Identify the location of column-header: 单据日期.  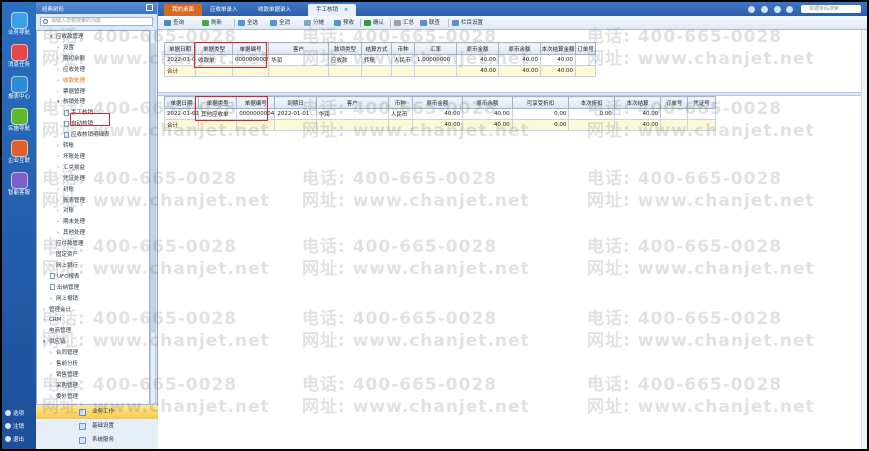
(181, 102).